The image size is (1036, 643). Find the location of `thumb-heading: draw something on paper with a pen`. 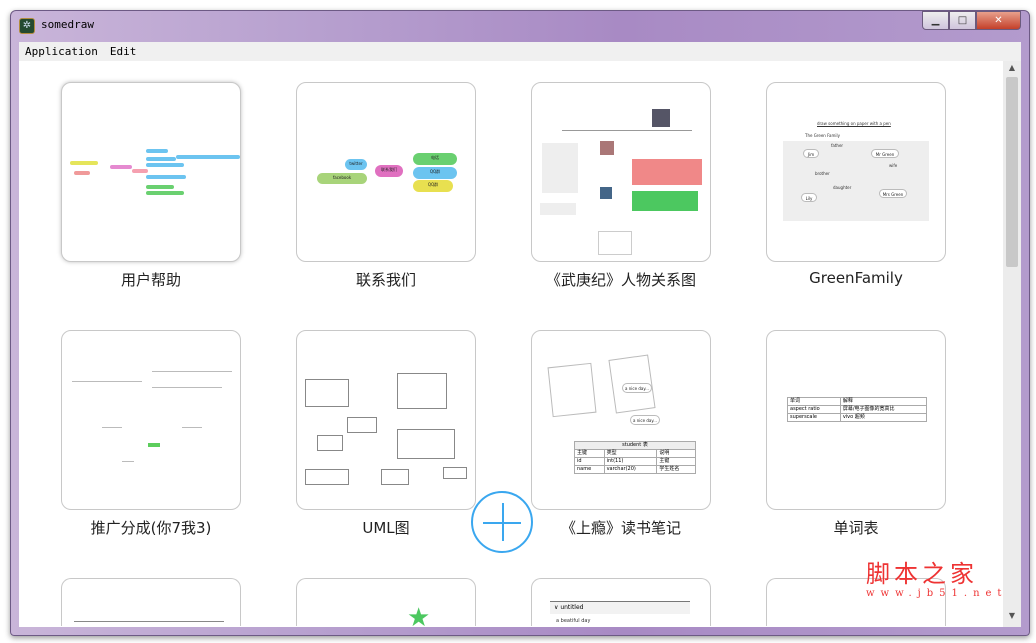

thumb-heading: draw something on paper with a pen is located at coordinates (854, 123).